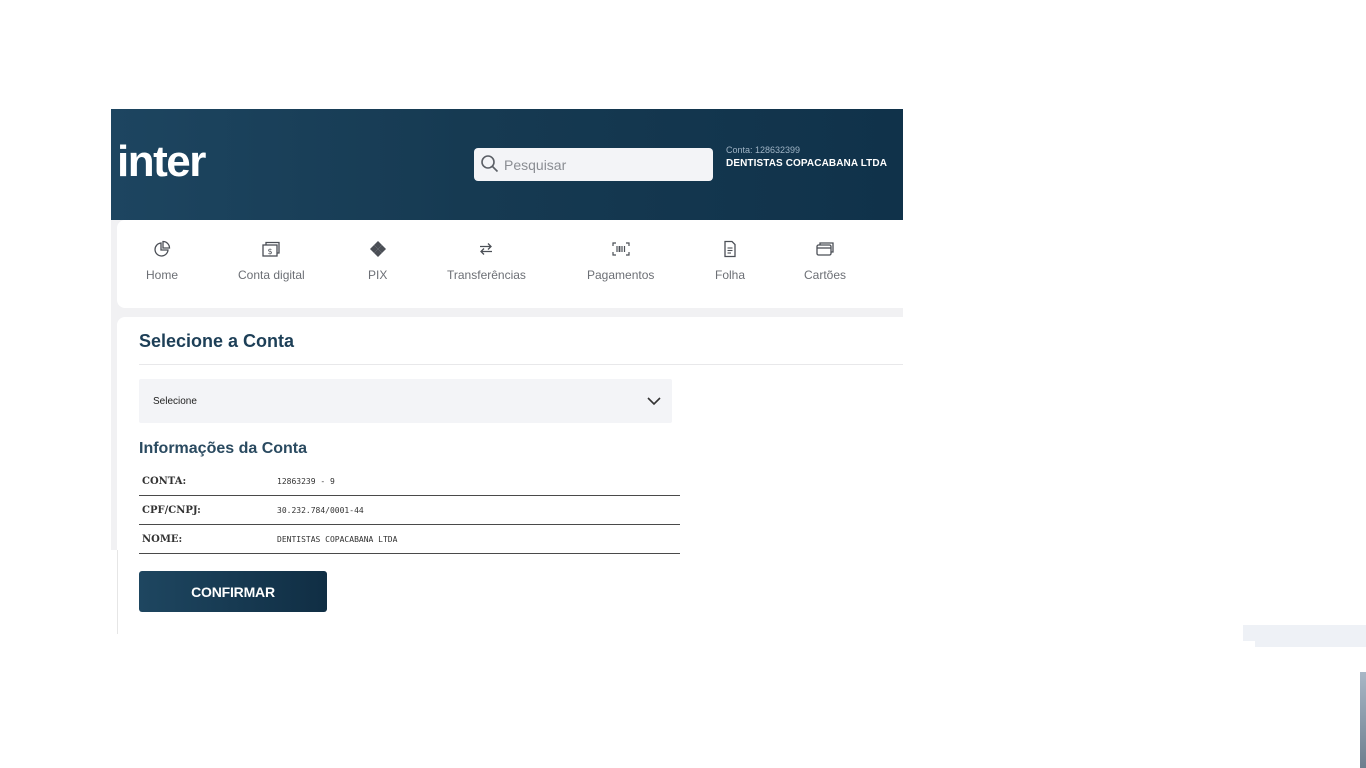 The width and height of the screenshot is (1366, 768). What do you see at coordinates (486, 261) in the screenshot?
I see `nav-item-transferencias: Transferências` at bounding box center [486, 261].